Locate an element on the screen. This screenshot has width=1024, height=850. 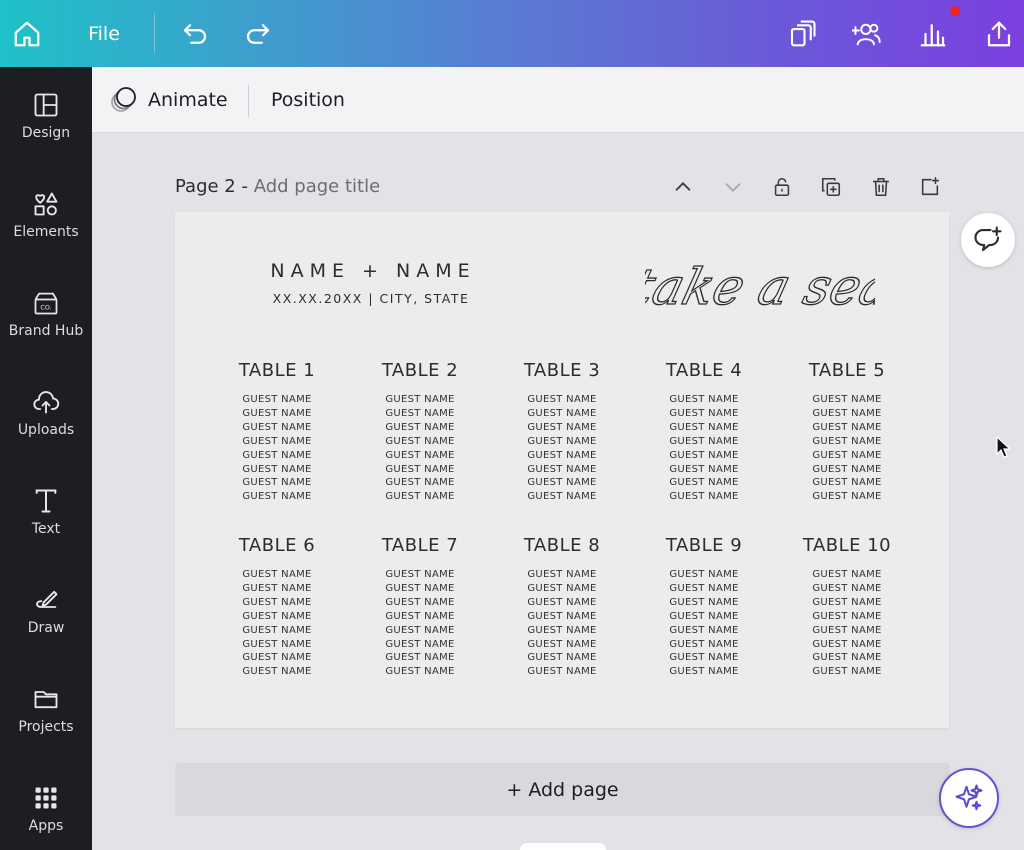
sidebar-item-apps: Apps is located at coordinates (46, 817).